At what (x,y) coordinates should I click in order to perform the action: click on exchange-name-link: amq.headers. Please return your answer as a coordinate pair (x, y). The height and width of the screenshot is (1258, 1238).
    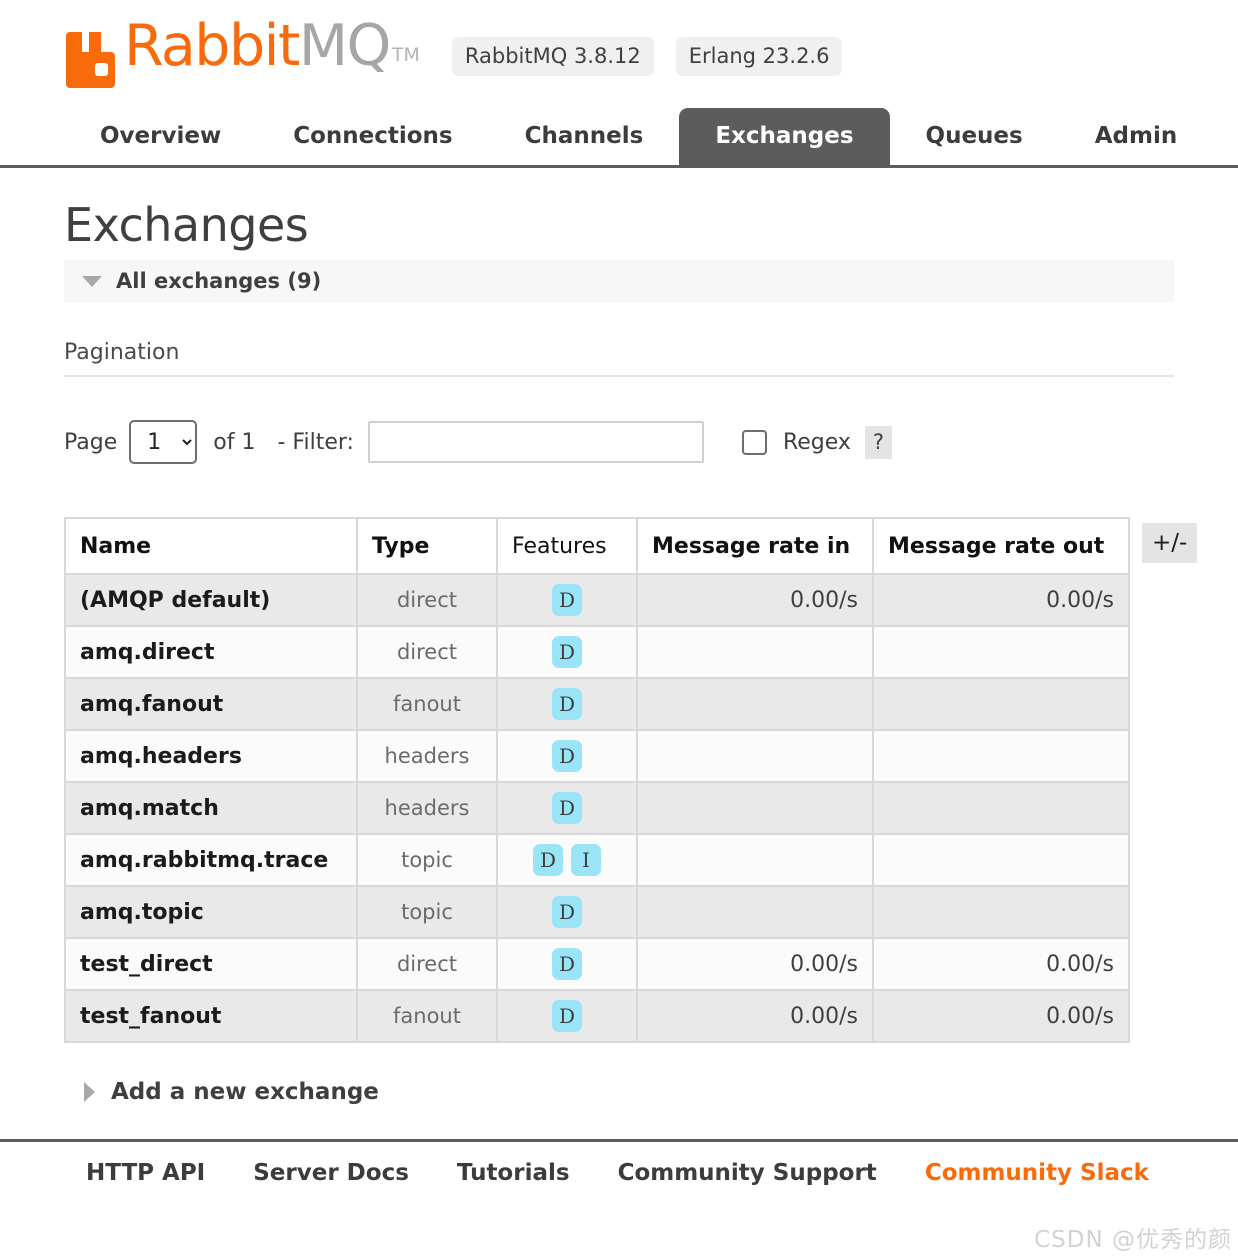
    Looking at the image, I should click on (211, 756).